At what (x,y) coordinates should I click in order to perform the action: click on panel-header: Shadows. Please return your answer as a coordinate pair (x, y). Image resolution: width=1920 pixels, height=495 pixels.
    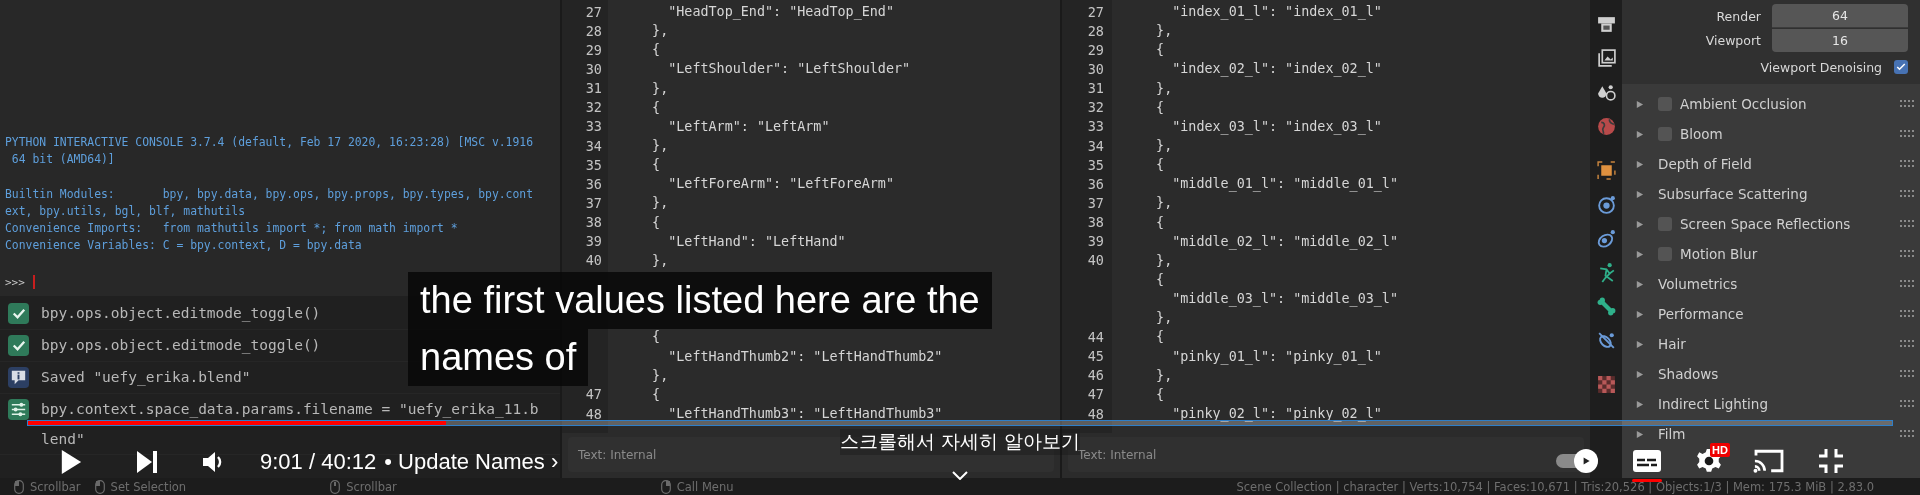
    Looking at the image, I should click on (1688, 374).